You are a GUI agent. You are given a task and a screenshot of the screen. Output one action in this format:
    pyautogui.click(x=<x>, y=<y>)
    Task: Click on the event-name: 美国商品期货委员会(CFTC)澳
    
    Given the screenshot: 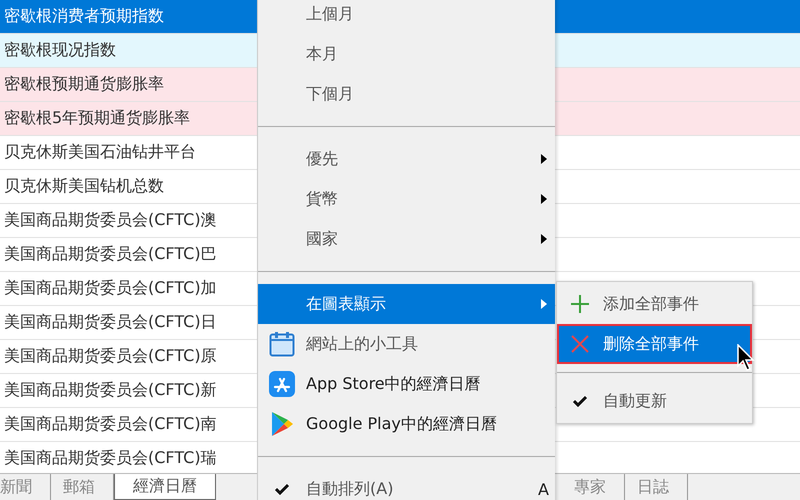 What is the action you would take?
    pyautogui.click(x=110, y=220)
    